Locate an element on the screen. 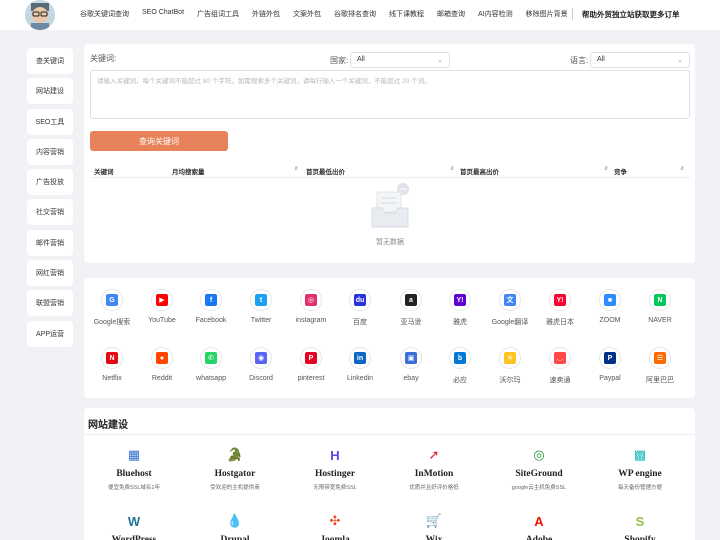 The width and height of the screenshot is (720, 540). nav-item: 移除图片背景 is located at coordinates (547, 14).